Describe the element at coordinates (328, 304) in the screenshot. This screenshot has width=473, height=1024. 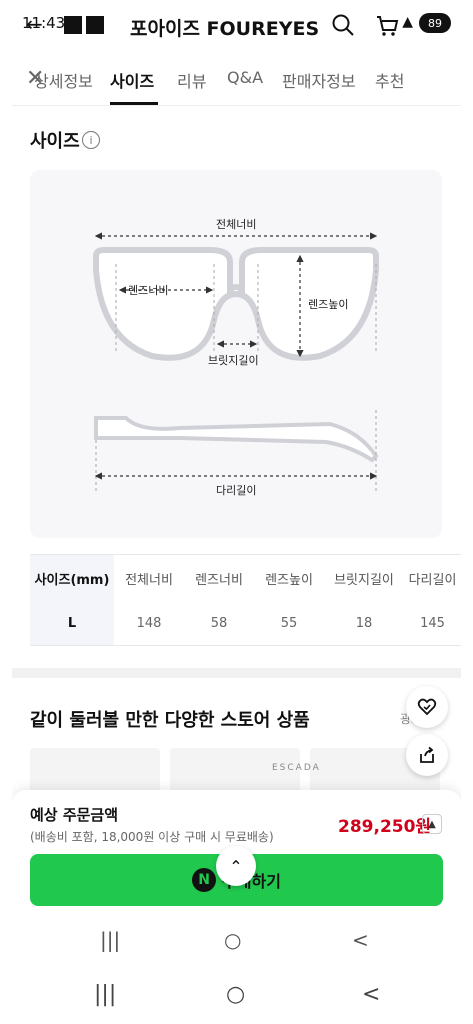
I see `label-lens-height: 렌즈높이` at that location.